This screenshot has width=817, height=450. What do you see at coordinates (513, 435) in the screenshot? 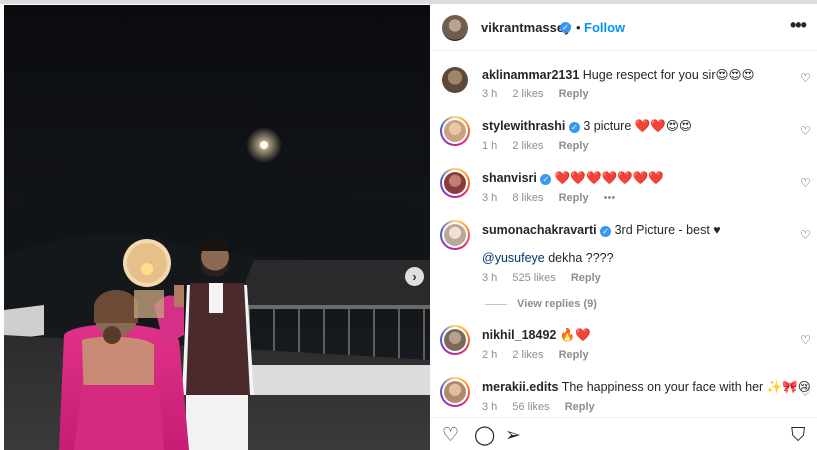
I see `share-send-icon: ➢` at bounding box center [513, 435].